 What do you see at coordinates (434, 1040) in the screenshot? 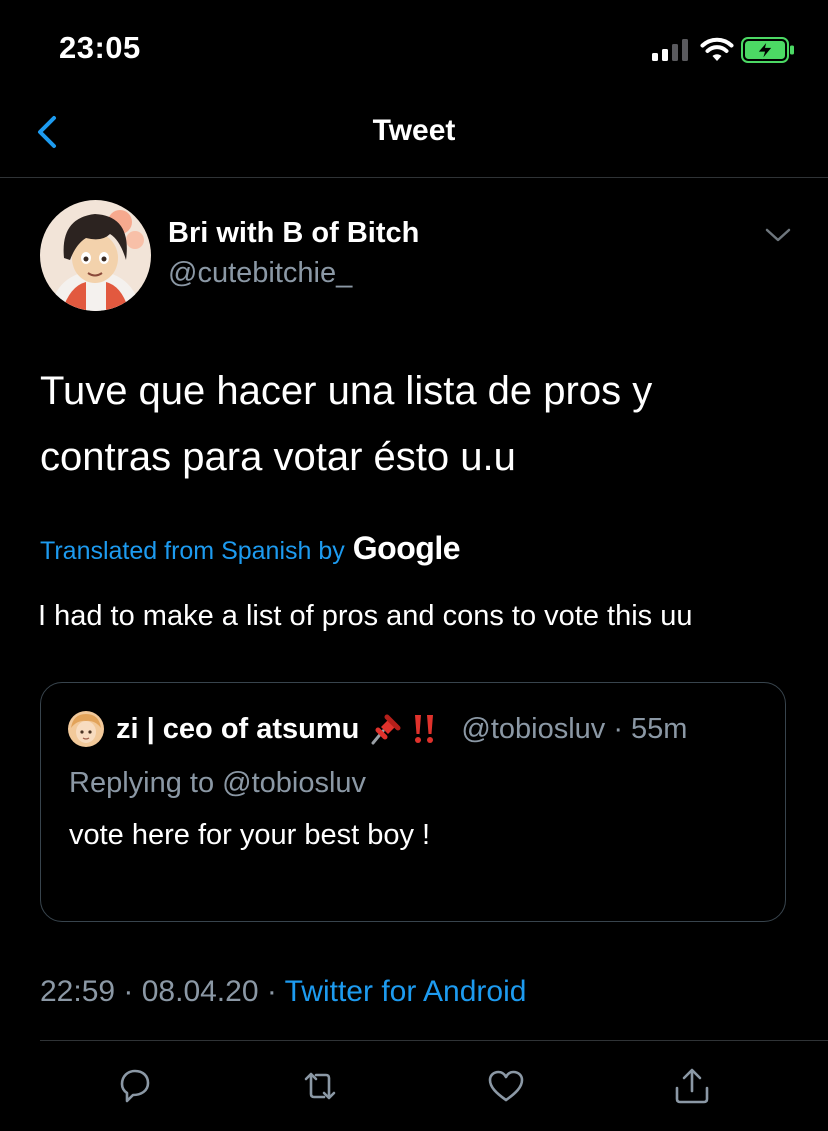
I see `divider` at bounding box center [434, 1040].